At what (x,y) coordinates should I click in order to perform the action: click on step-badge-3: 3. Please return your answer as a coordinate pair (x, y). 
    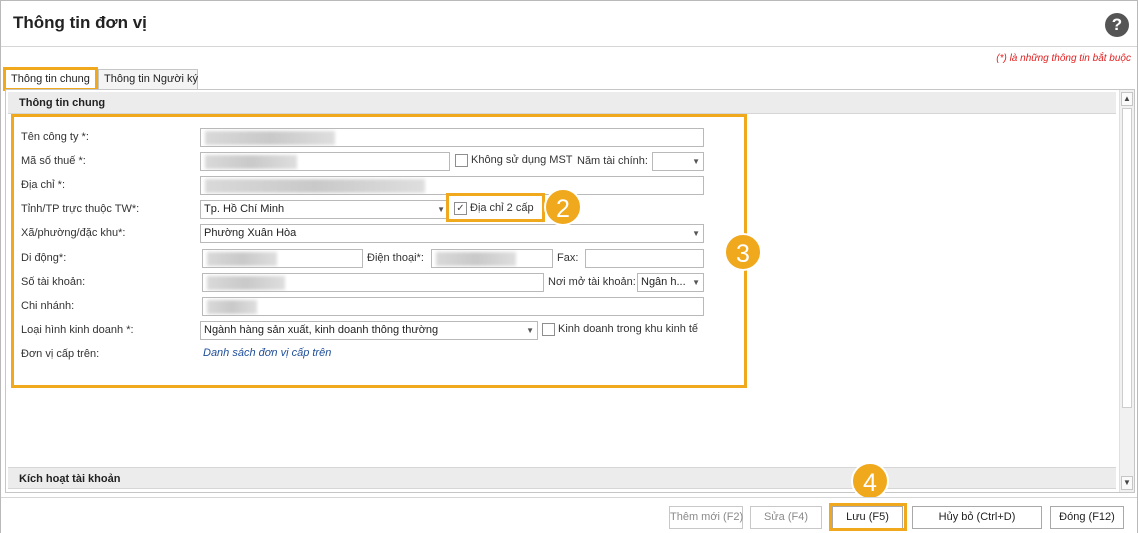
    Looking at the image, I should click on (743, 252).